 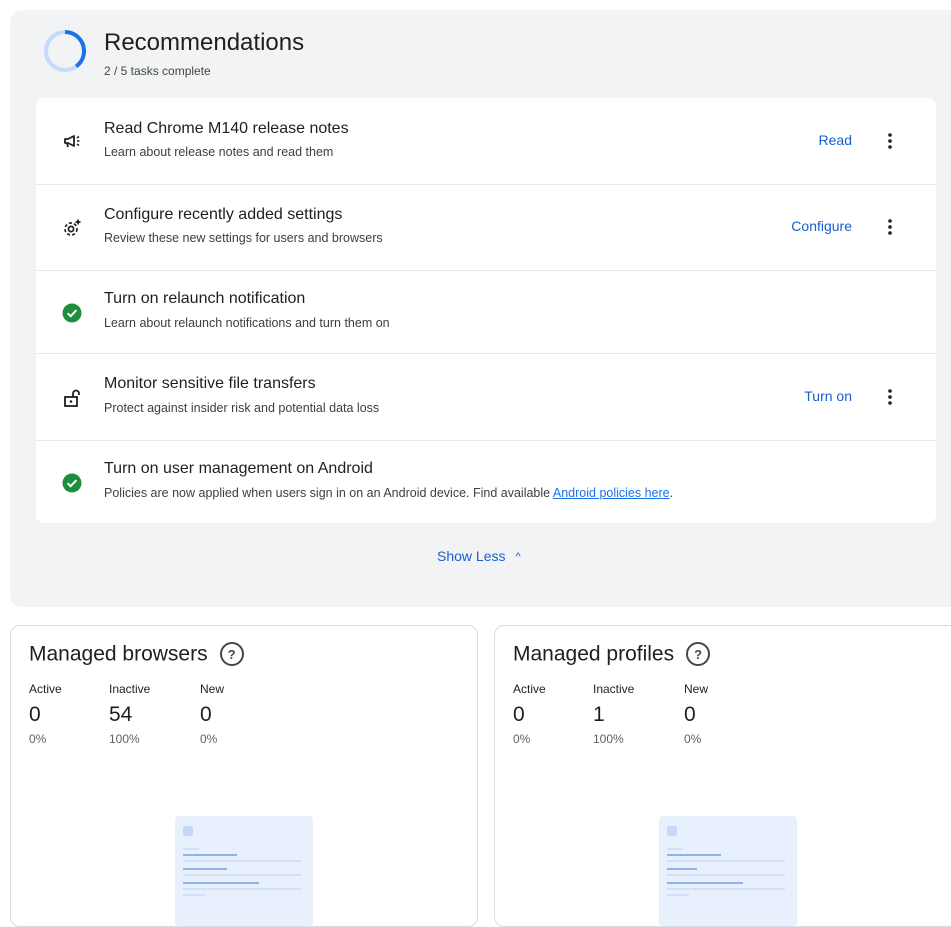 I want to click on show-less-label: Show Less, so click(x=471, y=556).